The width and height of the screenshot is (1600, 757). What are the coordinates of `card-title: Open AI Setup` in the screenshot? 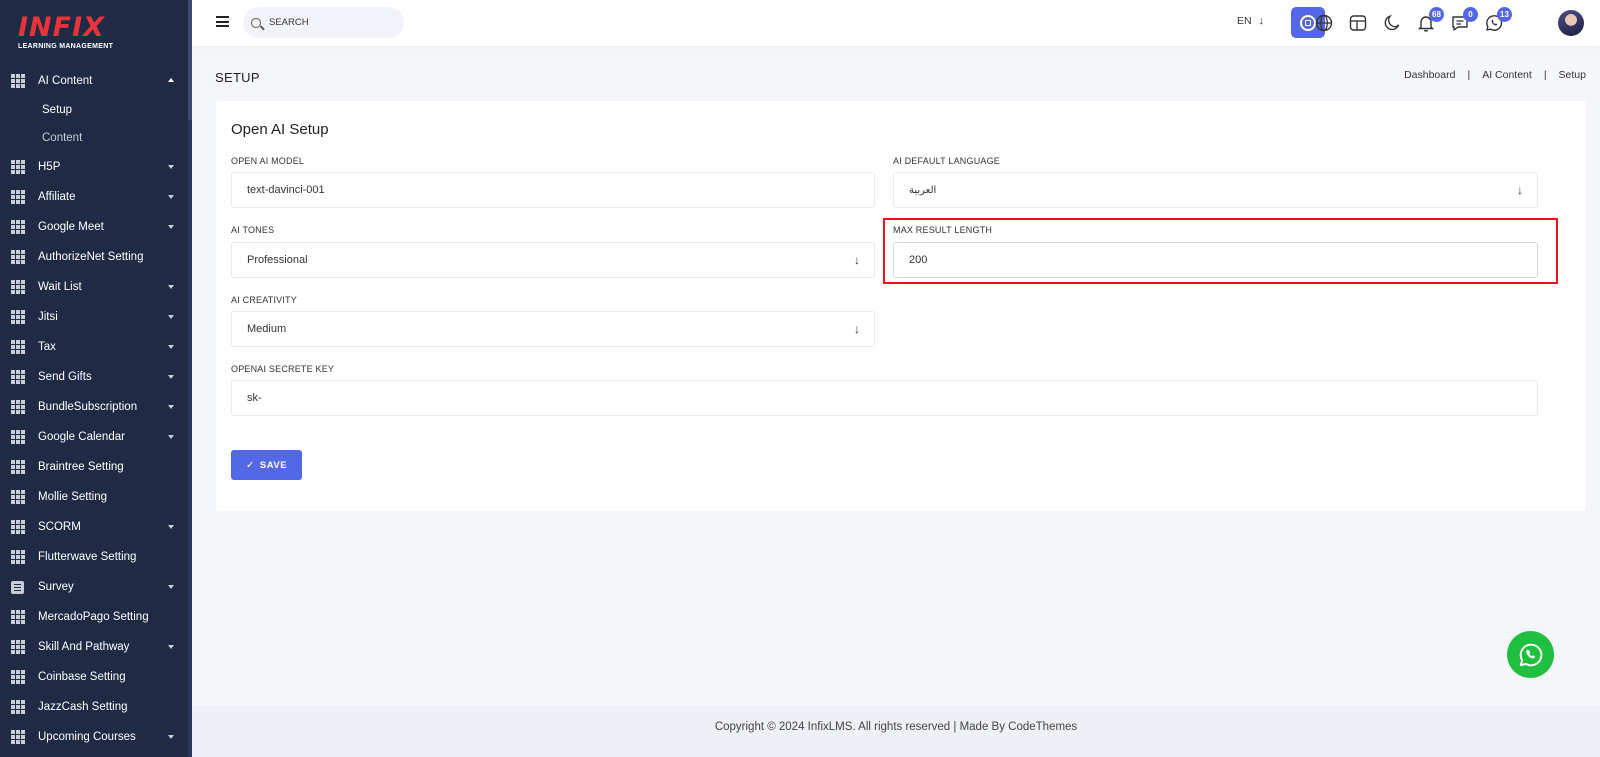 It's located at (280, 129).